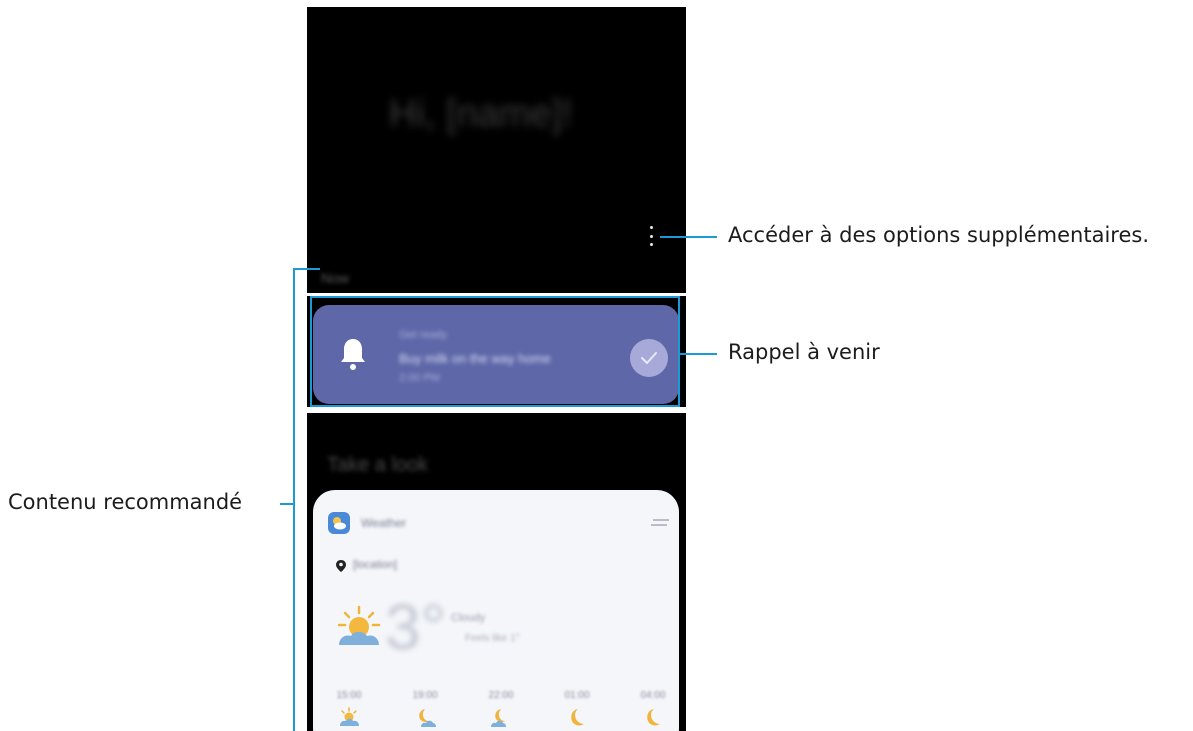 This screenshot has width=1193, height=731. What do you see at coordinates (425, 695) in the screenshot?
I see `hour-time: 19:00` at bounding box center [425, 695].